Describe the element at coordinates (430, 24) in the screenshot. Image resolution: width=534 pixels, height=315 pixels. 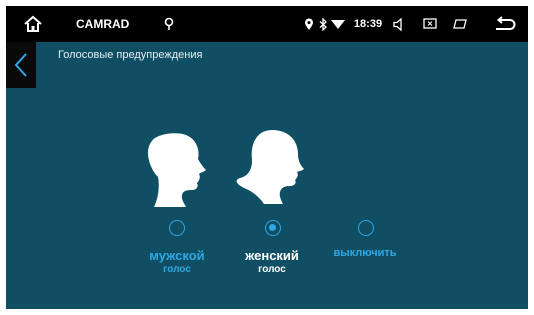
I see `screen-icon` at that location.